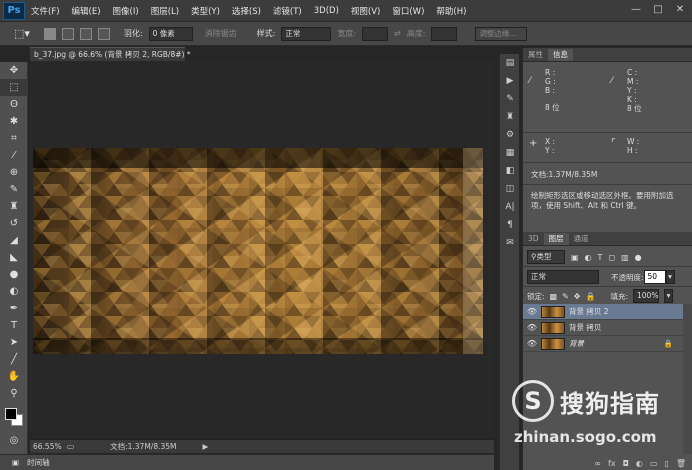 The width and height of the screenshot is (692, 470). What do you see at coordinates (625, 257) in the screenshot?
I see `filter-smart-icon: ▥` at bounding box center [625, 257].